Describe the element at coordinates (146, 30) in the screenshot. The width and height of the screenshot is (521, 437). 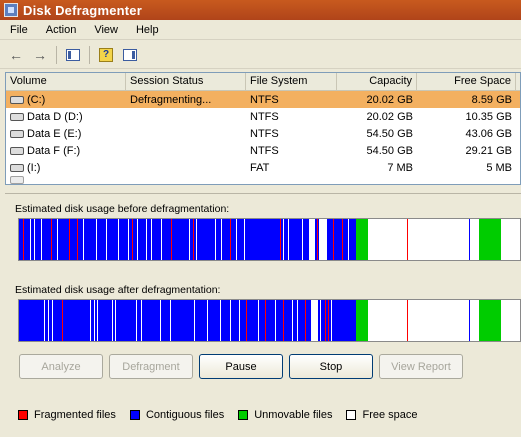
I see `menu-help: Help` at that location.